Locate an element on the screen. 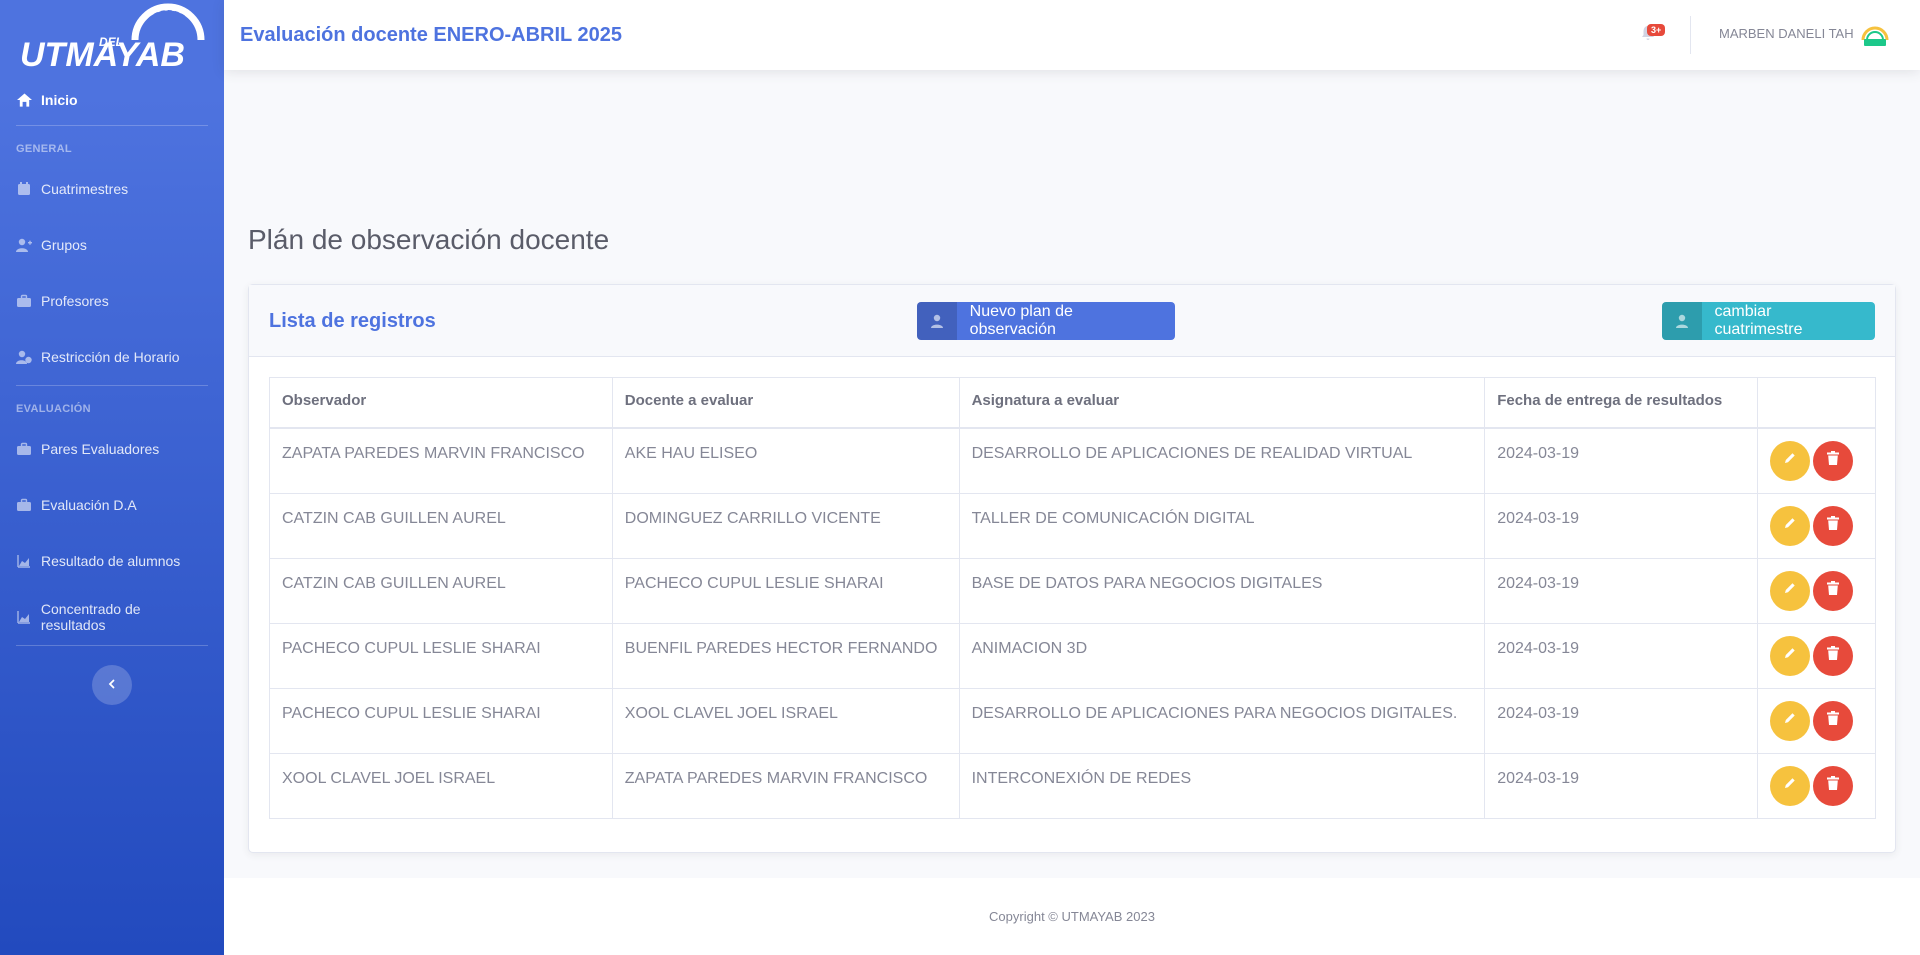  new-observation-plan-button: Nuevo plan de observación is located at coordinates (1046, 321).